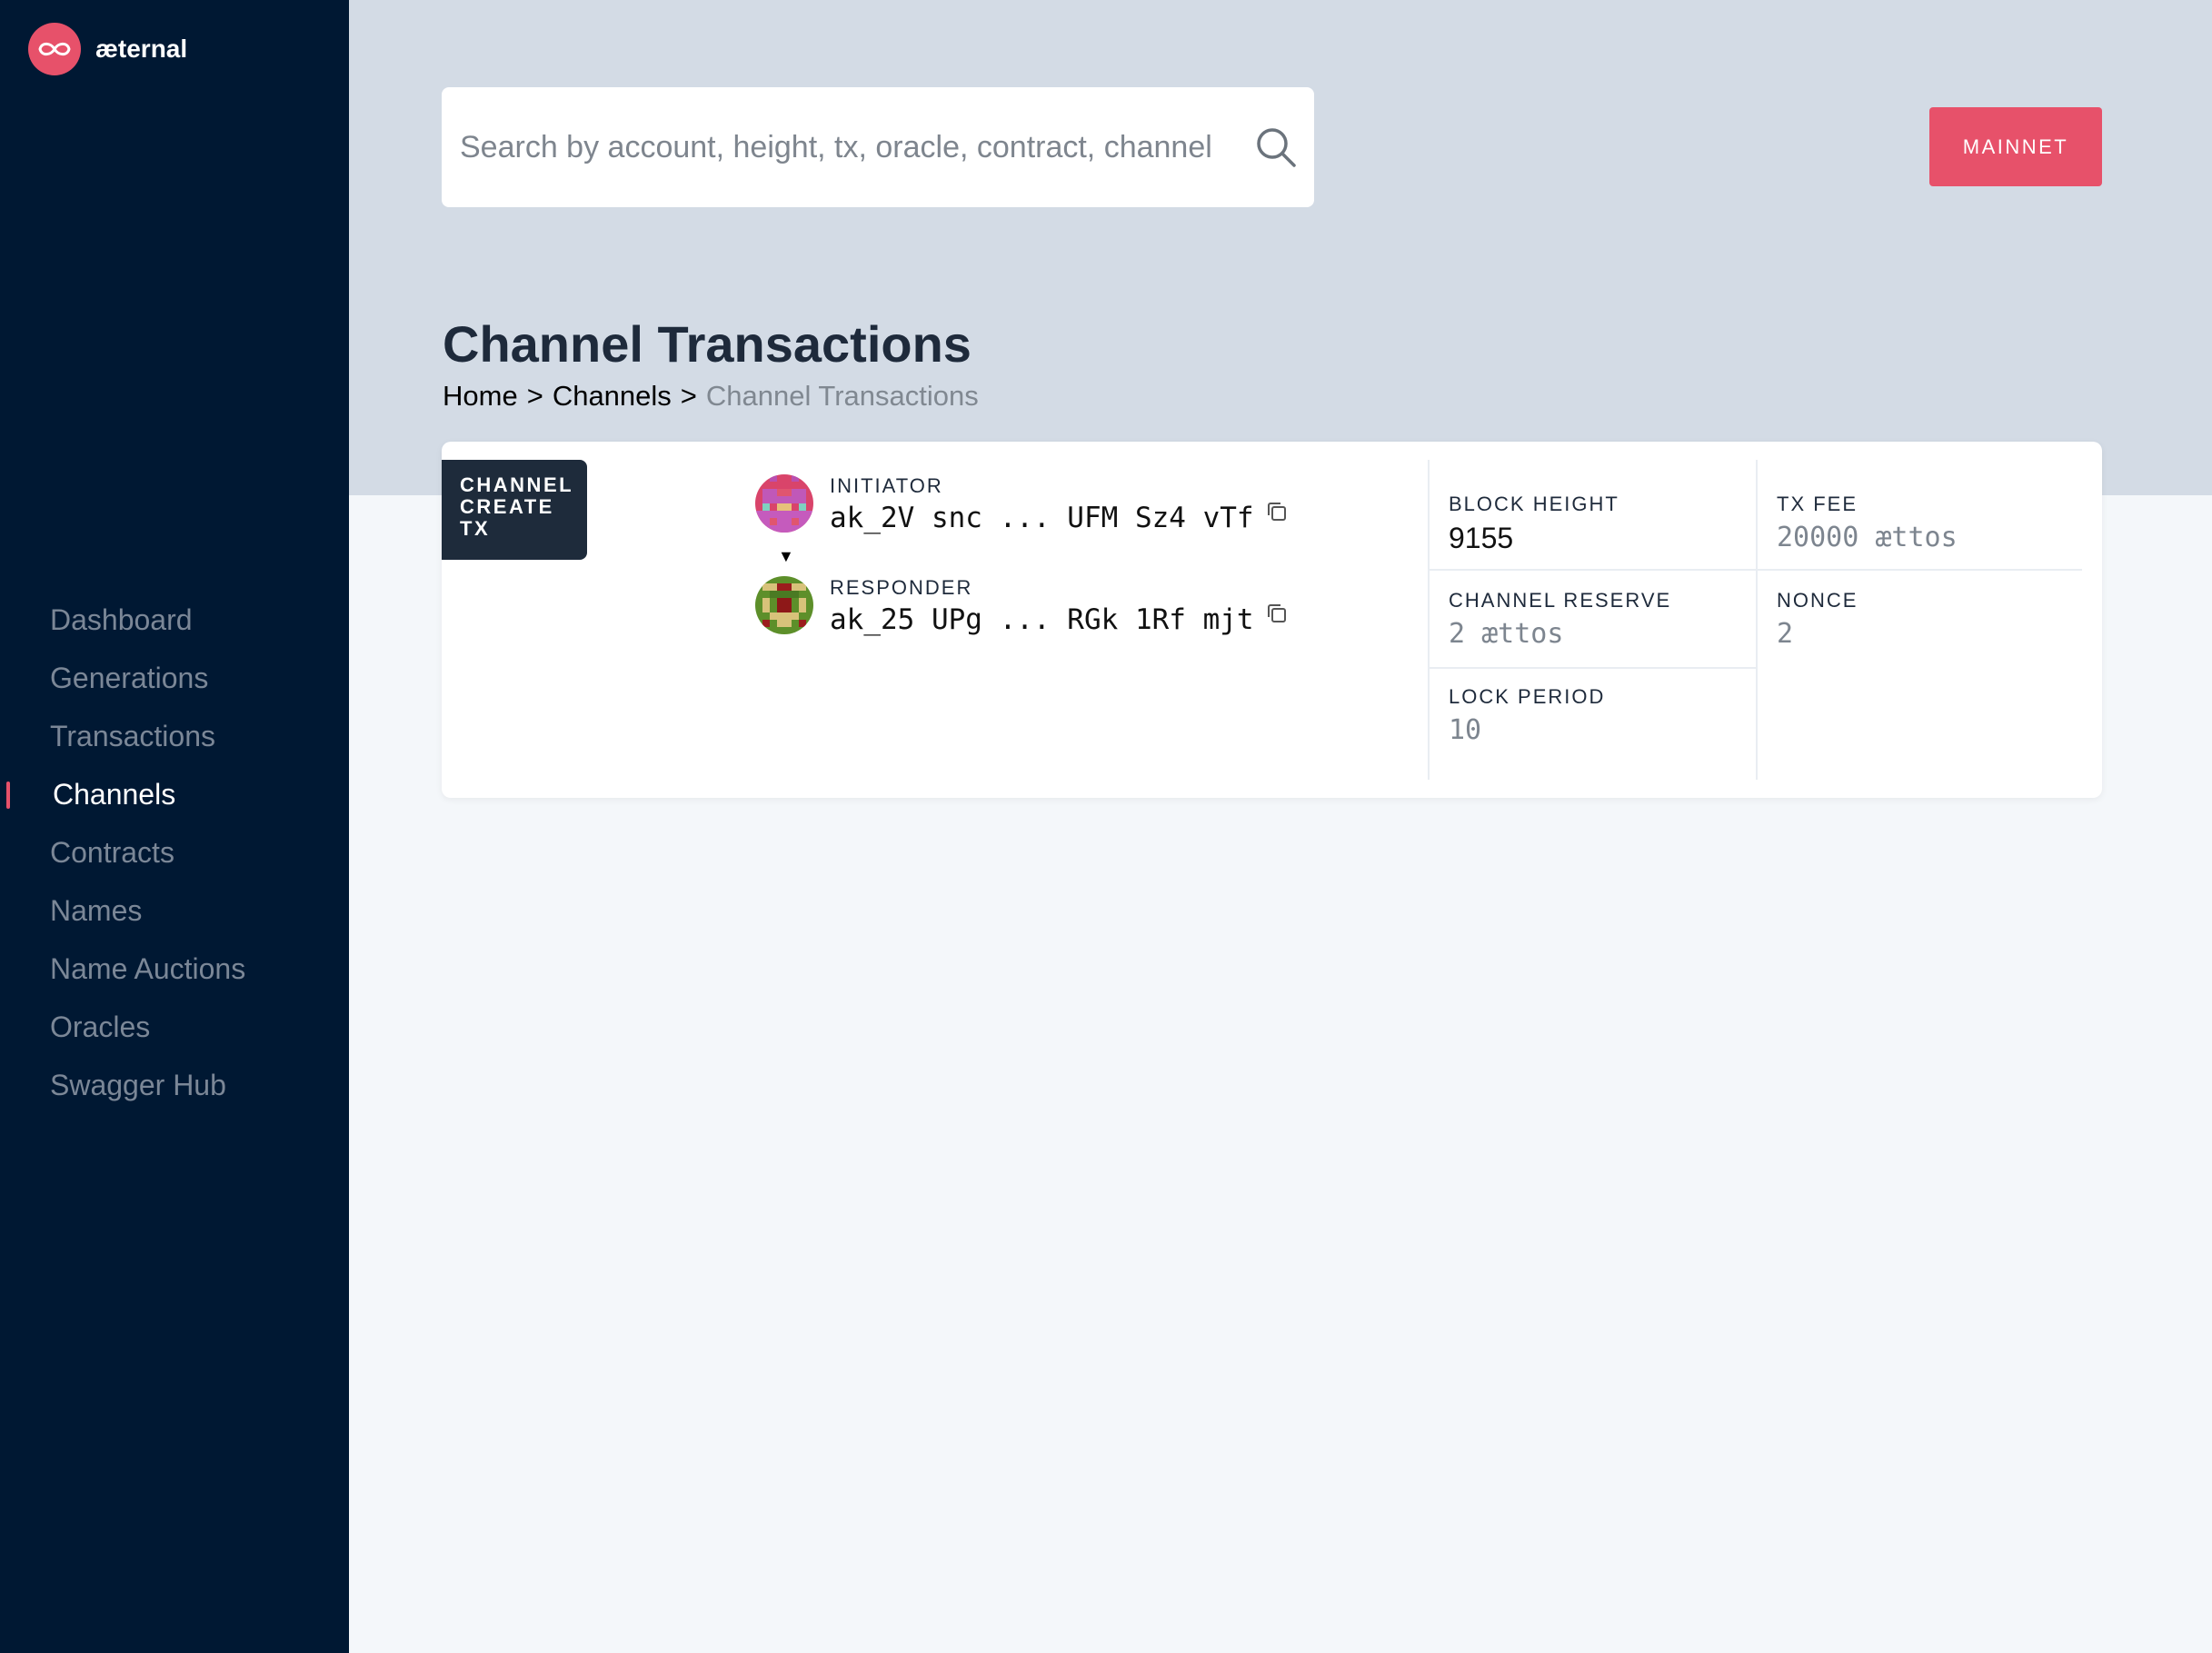 The width and height of the screenshot is (2212, 1653). I want to click on stat-channel-reserve: CHANNEL RESERVE 2 ættos, so click(1560, 619).